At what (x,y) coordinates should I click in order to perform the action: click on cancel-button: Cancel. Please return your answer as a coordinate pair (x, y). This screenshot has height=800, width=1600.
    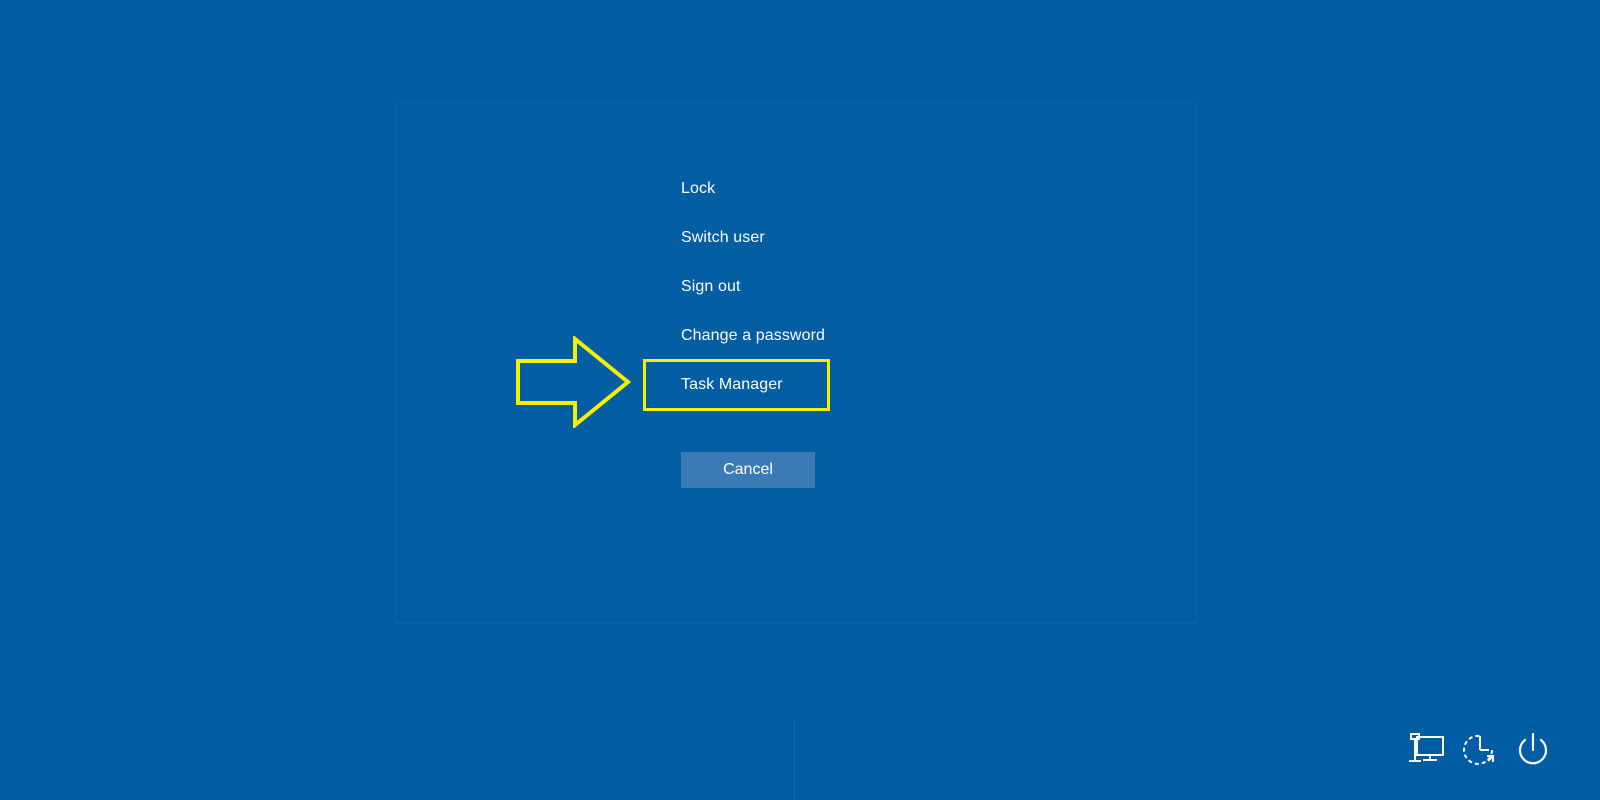
    Looking at the image, I should click on (748, 470).